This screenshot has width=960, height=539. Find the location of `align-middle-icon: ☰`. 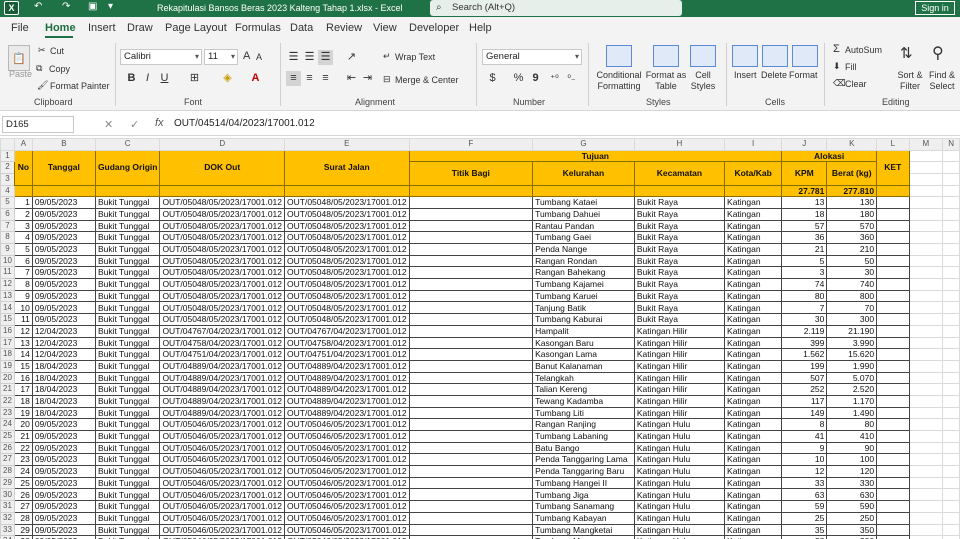

align-middle-icon: ☰ is located at coordinates (309, 57).